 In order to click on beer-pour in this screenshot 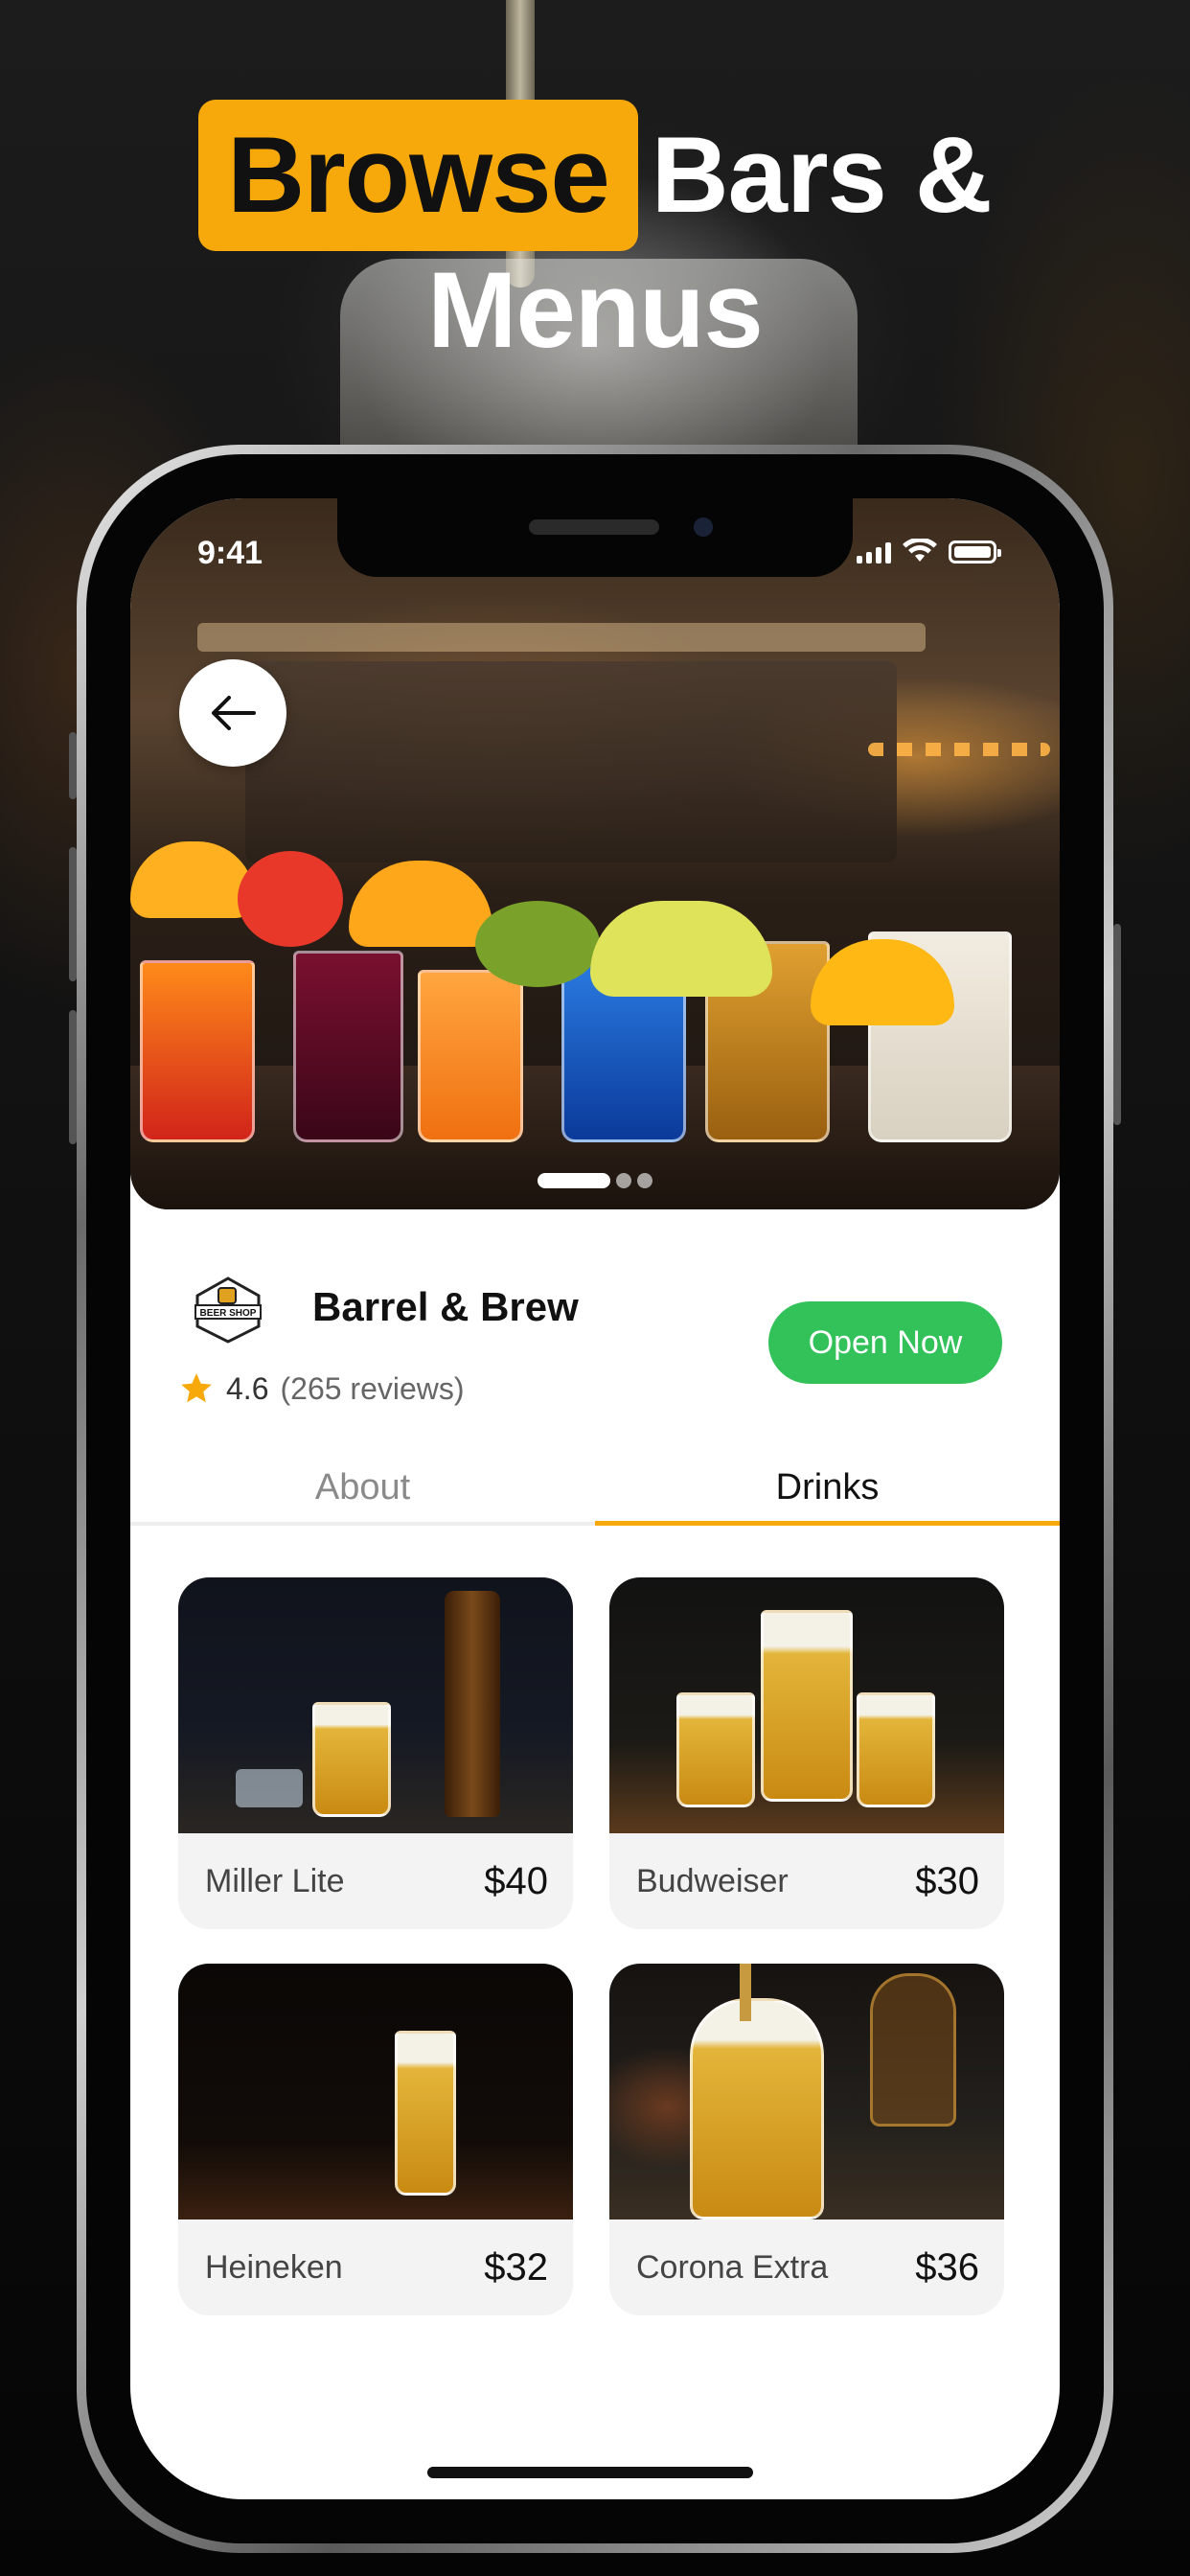, I will do `click(746, 1992)`.